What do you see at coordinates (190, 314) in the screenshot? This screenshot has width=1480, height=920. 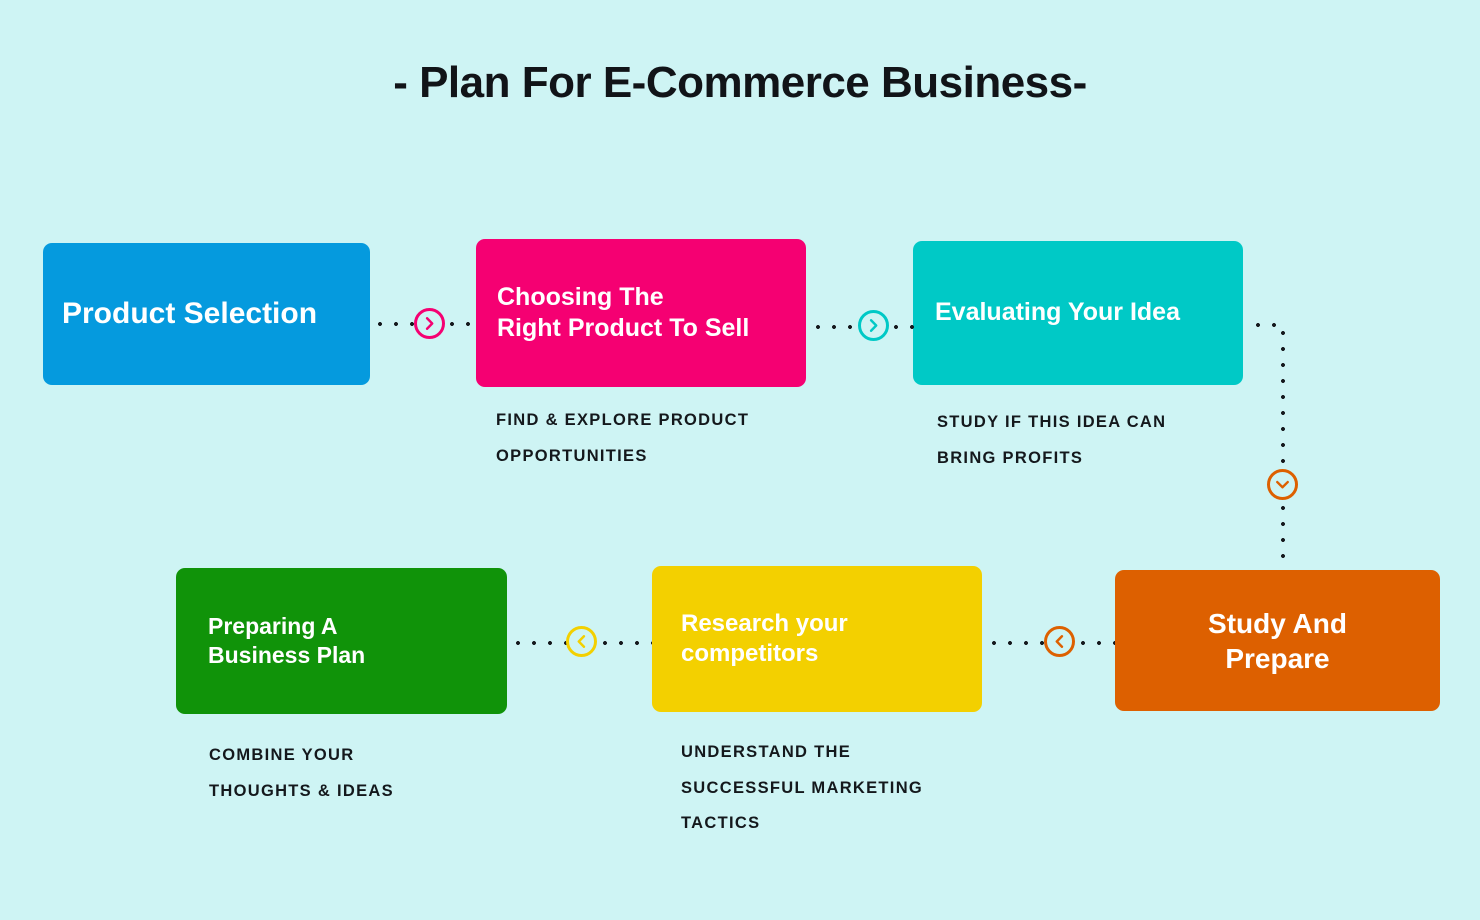 I see `step-label: Product Selection` at bounding box center [190, 314].